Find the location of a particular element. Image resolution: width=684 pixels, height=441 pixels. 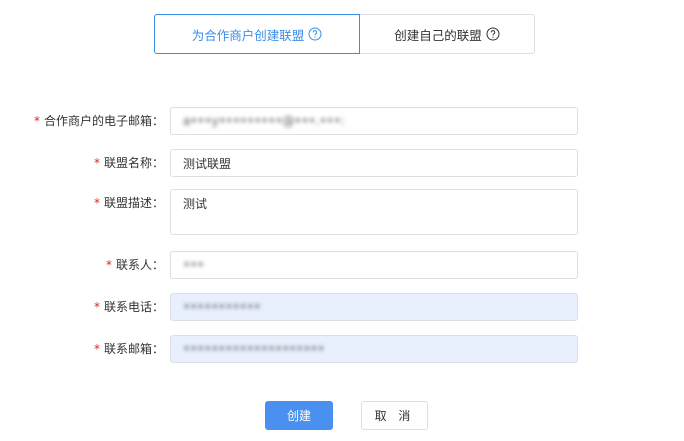

contact-email-value: •••••••••••••••••••• is located at coordinates (254, 349).